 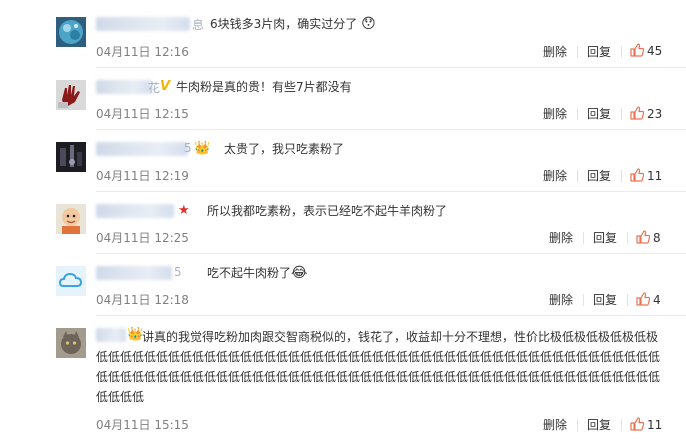 I want to click on like-button: 4, so click(x=648, y=299).